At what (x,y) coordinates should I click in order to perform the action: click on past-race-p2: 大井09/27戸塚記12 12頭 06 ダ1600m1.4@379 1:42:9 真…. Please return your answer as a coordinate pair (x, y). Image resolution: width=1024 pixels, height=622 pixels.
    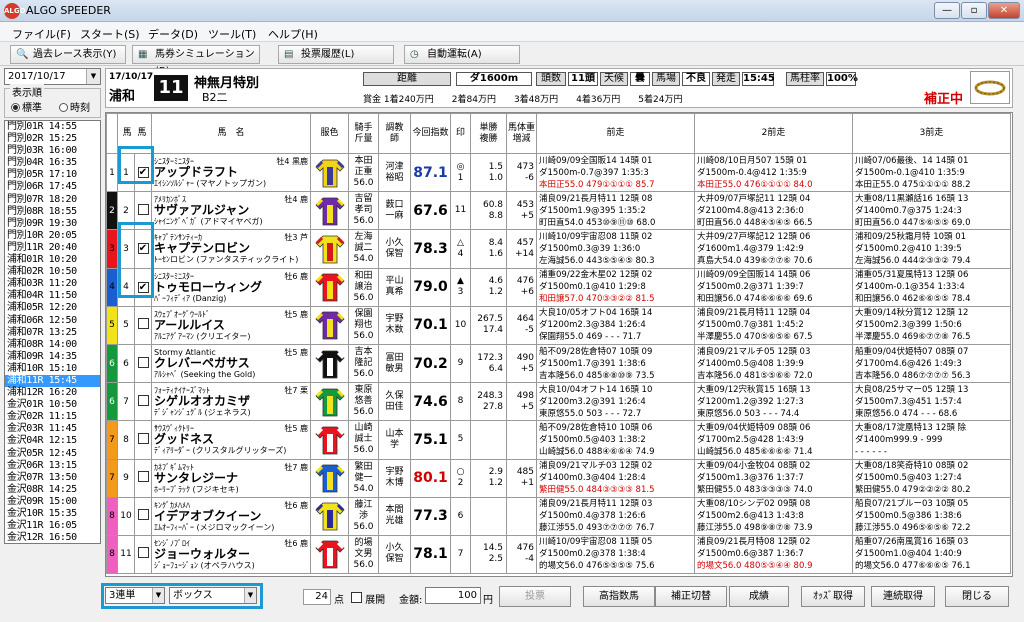
    Looking at the image, I should click on (774, 249).